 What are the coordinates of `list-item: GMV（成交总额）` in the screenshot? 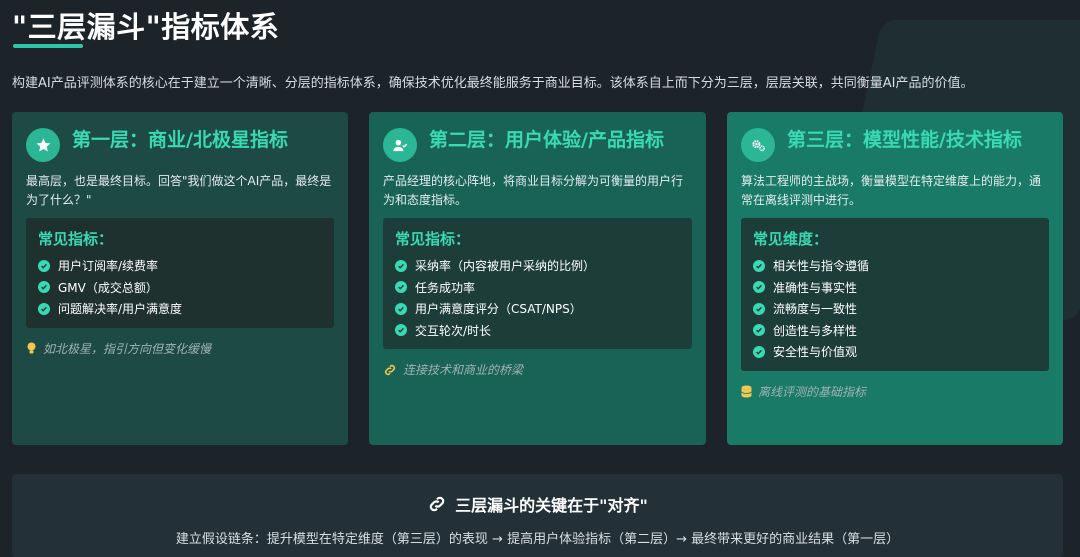 It's located at (180, 288).